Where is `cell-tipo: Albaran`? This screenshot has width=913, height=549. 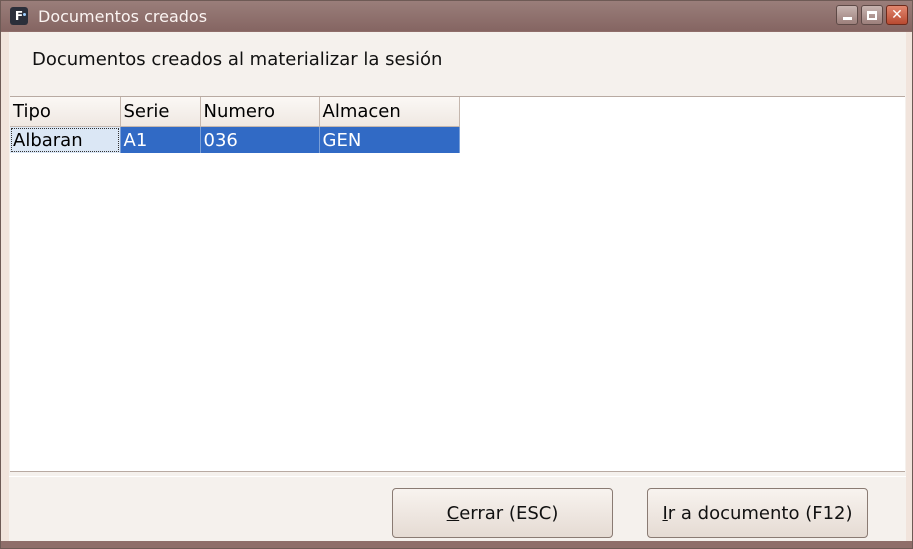
cell-tipo: Albaran is located at coordinates (65, 139).